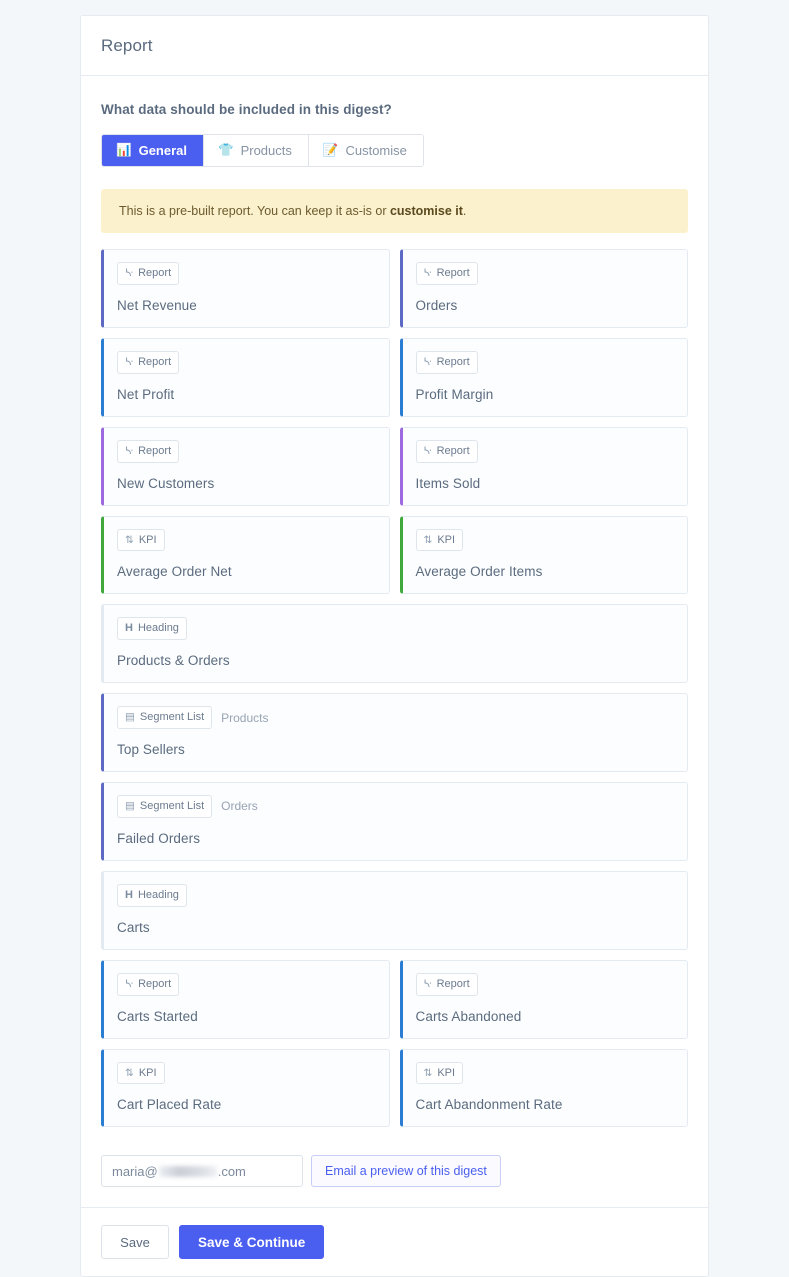  Describe the element at coordinates (245, 288) in the screenshot. I see `block-card: ᔁ Report Net Revenue` at that location.